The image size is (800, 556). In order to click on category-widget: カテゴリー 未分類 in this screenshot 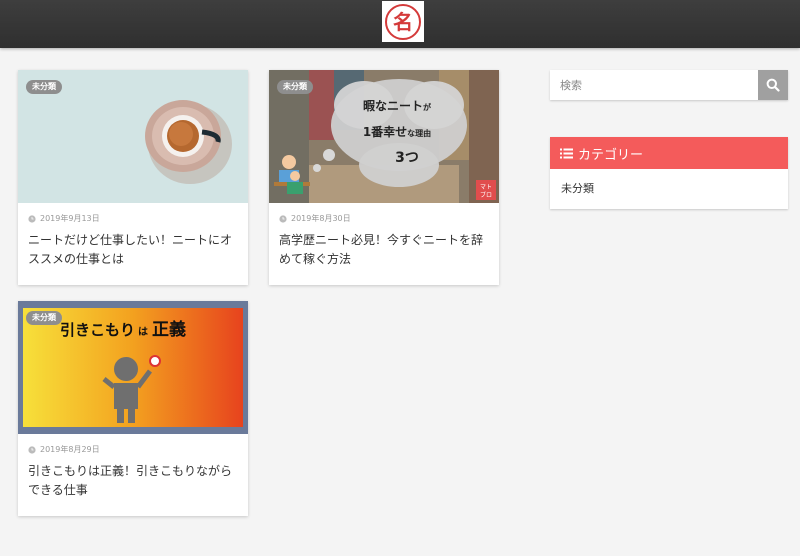, I will do `click(669, 173)`.